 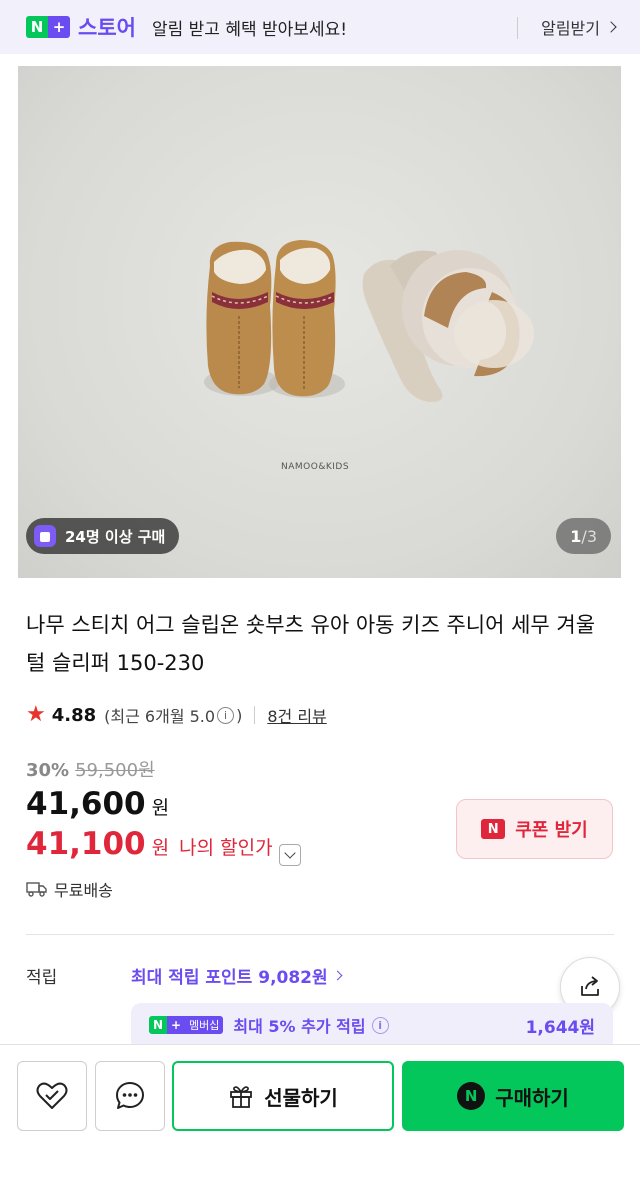 What do you see at coordinates (532, 1097) in the screenshot?
I see `buy-button-label: 구매하기` at bounding box center [532, 1097].